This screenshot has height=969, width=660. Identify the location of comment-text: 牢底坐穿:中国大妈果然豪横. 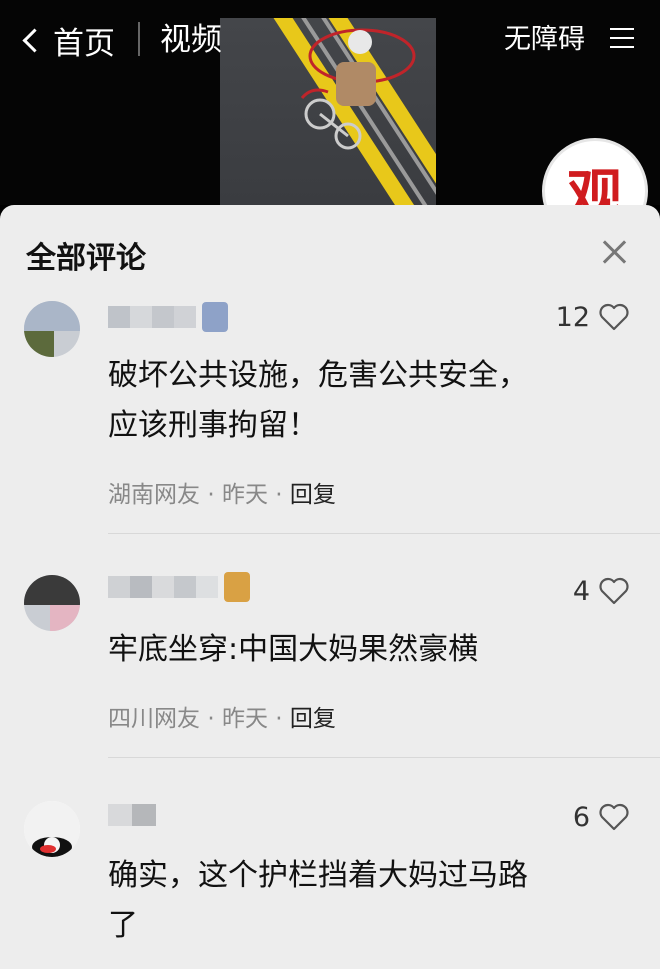
(358, 650).